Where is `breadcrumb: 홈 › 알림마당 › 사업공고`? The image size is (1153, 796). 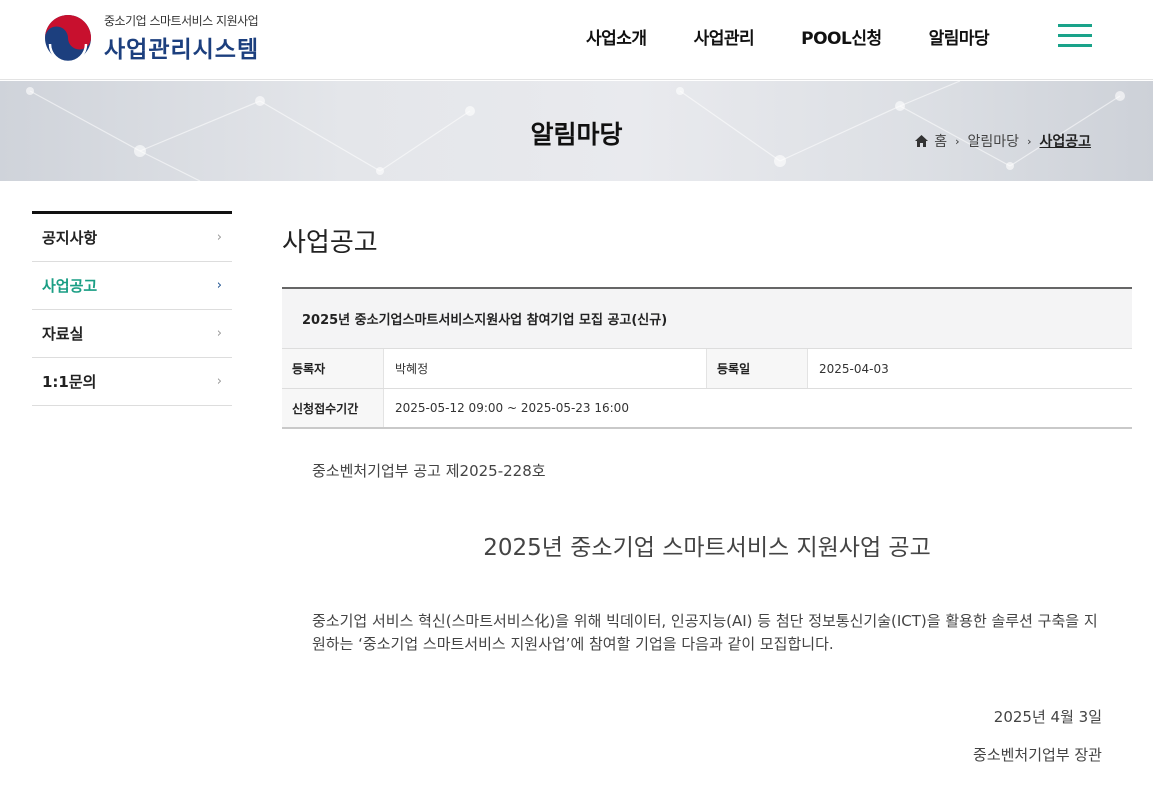 breadcrumb: 홈 › 알림마당 › 사업공고 is located at coordinates (1003, 141).